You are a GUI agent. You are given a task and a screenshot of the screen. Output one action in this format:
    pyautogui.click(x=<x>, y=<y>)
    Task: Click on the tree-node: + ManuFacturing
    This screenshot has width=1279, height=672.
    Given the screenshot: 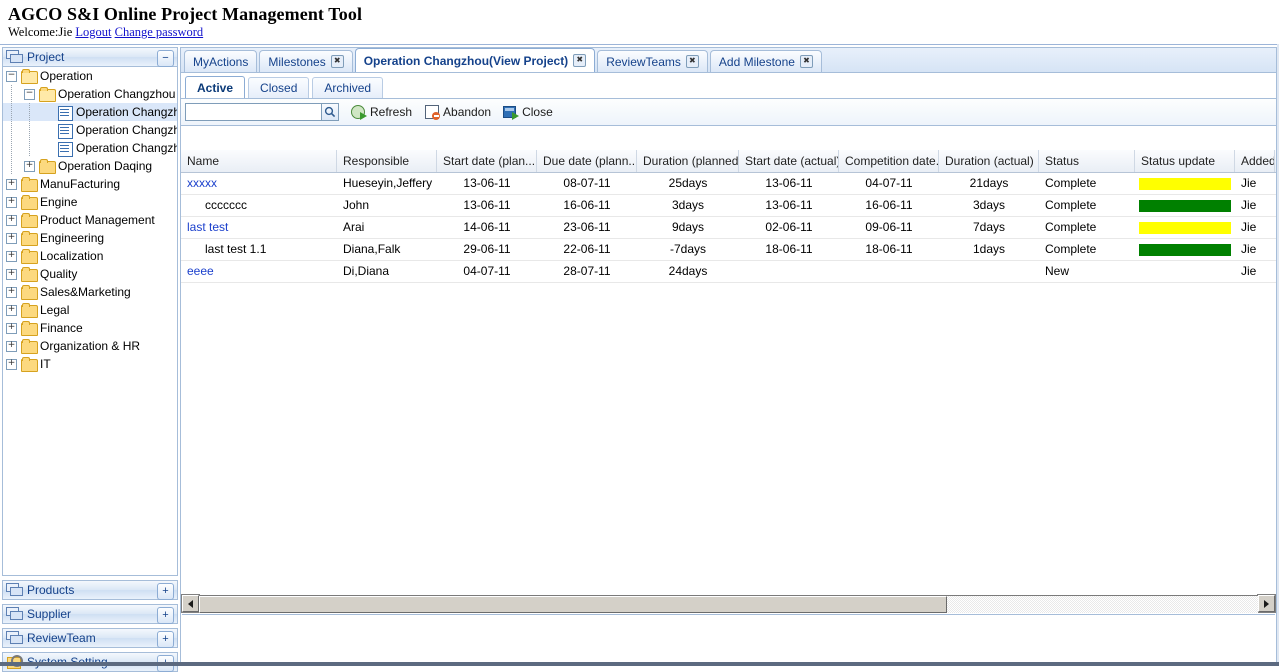 What is the action you would take?
    pyautogui.click(x=90, y=184)
    